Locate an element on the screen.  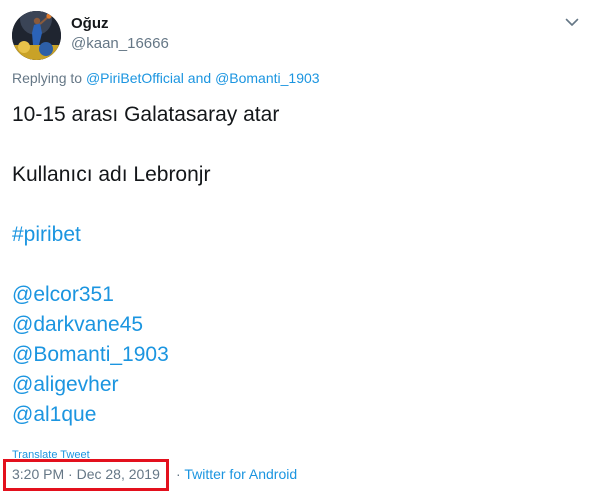
tweet-source-link: · Twitter for Android is located at coordinates (236, 474).